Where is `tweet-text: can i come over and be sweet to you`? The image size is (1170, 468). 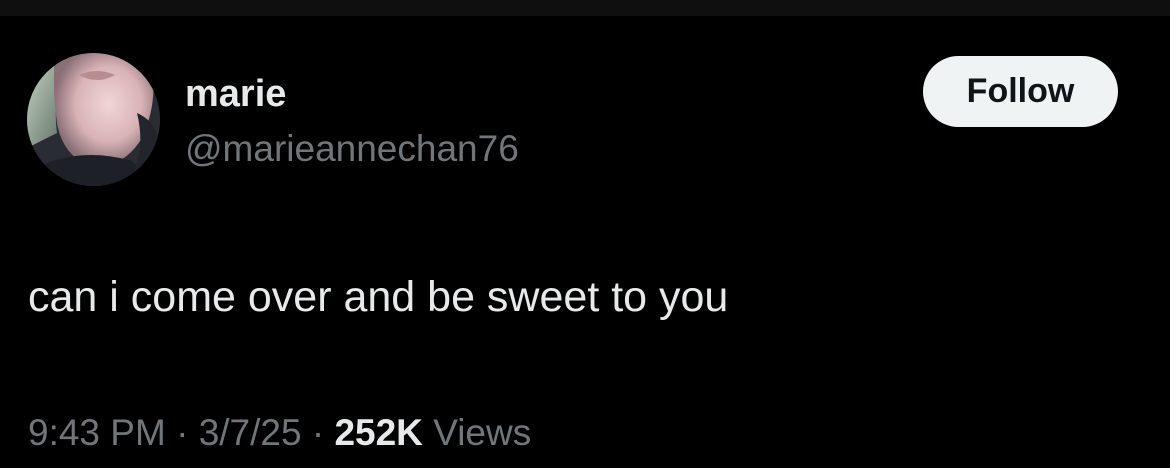 tweet-text: can i come over and be sweet to you is located at coordinates (378, 297).